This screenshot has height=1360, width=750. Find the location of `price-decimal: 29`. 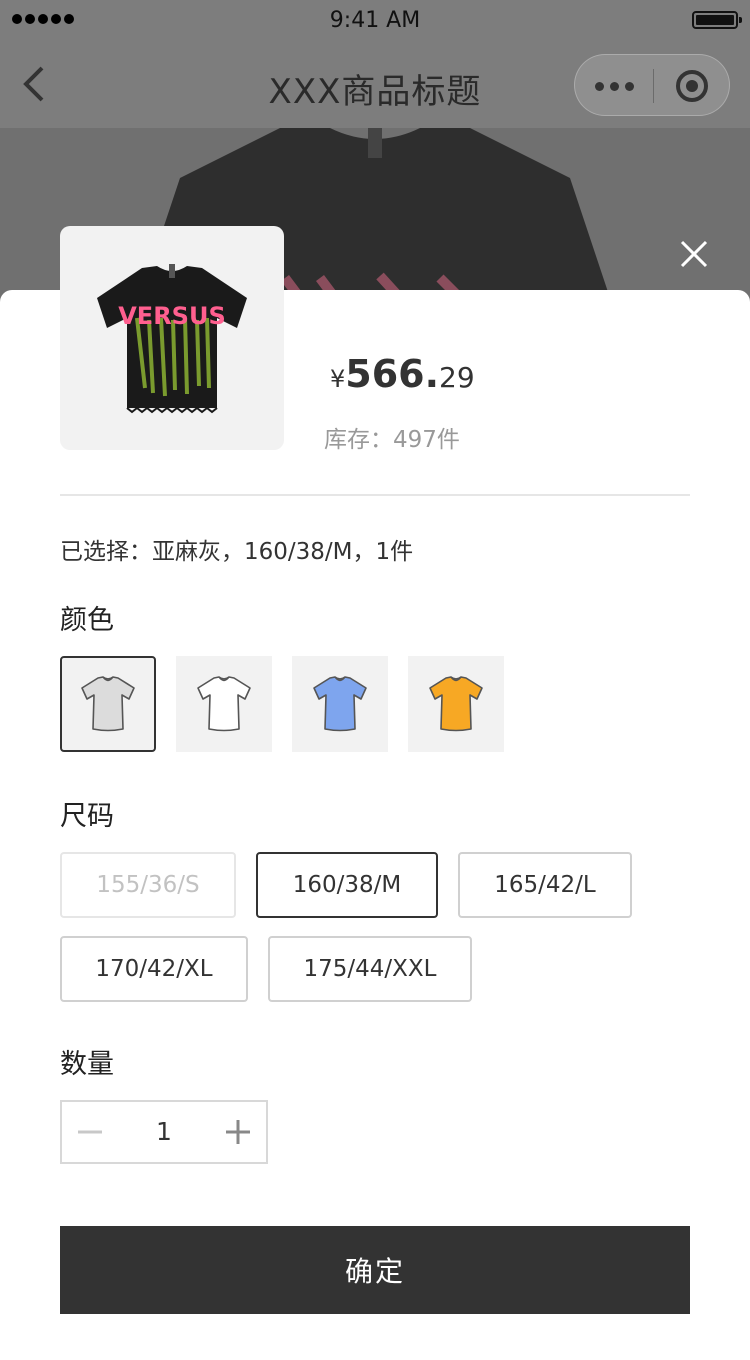

price-decimal: 29 is located at coordinates (457, 377).